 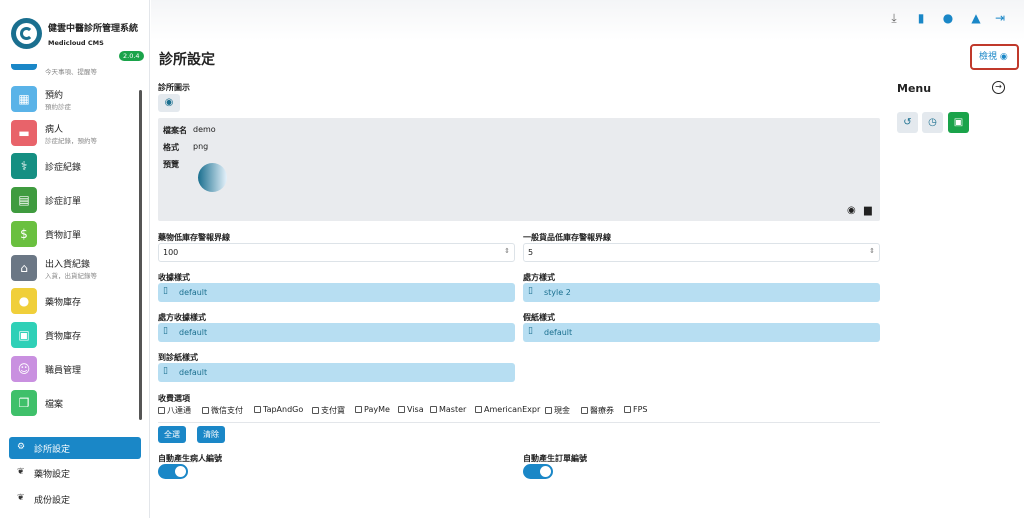 I want to click on sidebar-item-goods-orders: $ 貨物訂單, so click(x=70, y=235).